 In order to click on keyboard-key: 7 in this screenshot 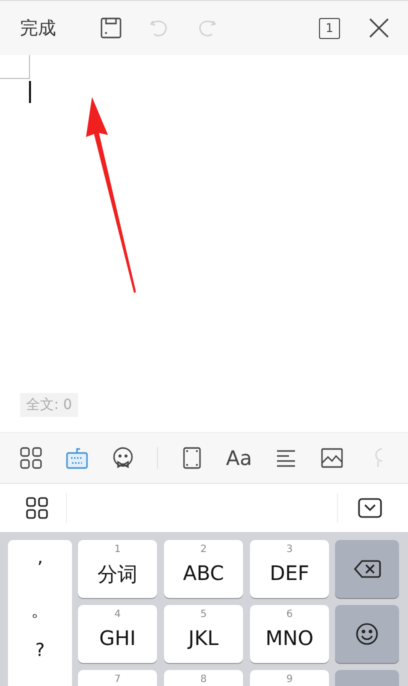, I will do `click(117, 678)`.